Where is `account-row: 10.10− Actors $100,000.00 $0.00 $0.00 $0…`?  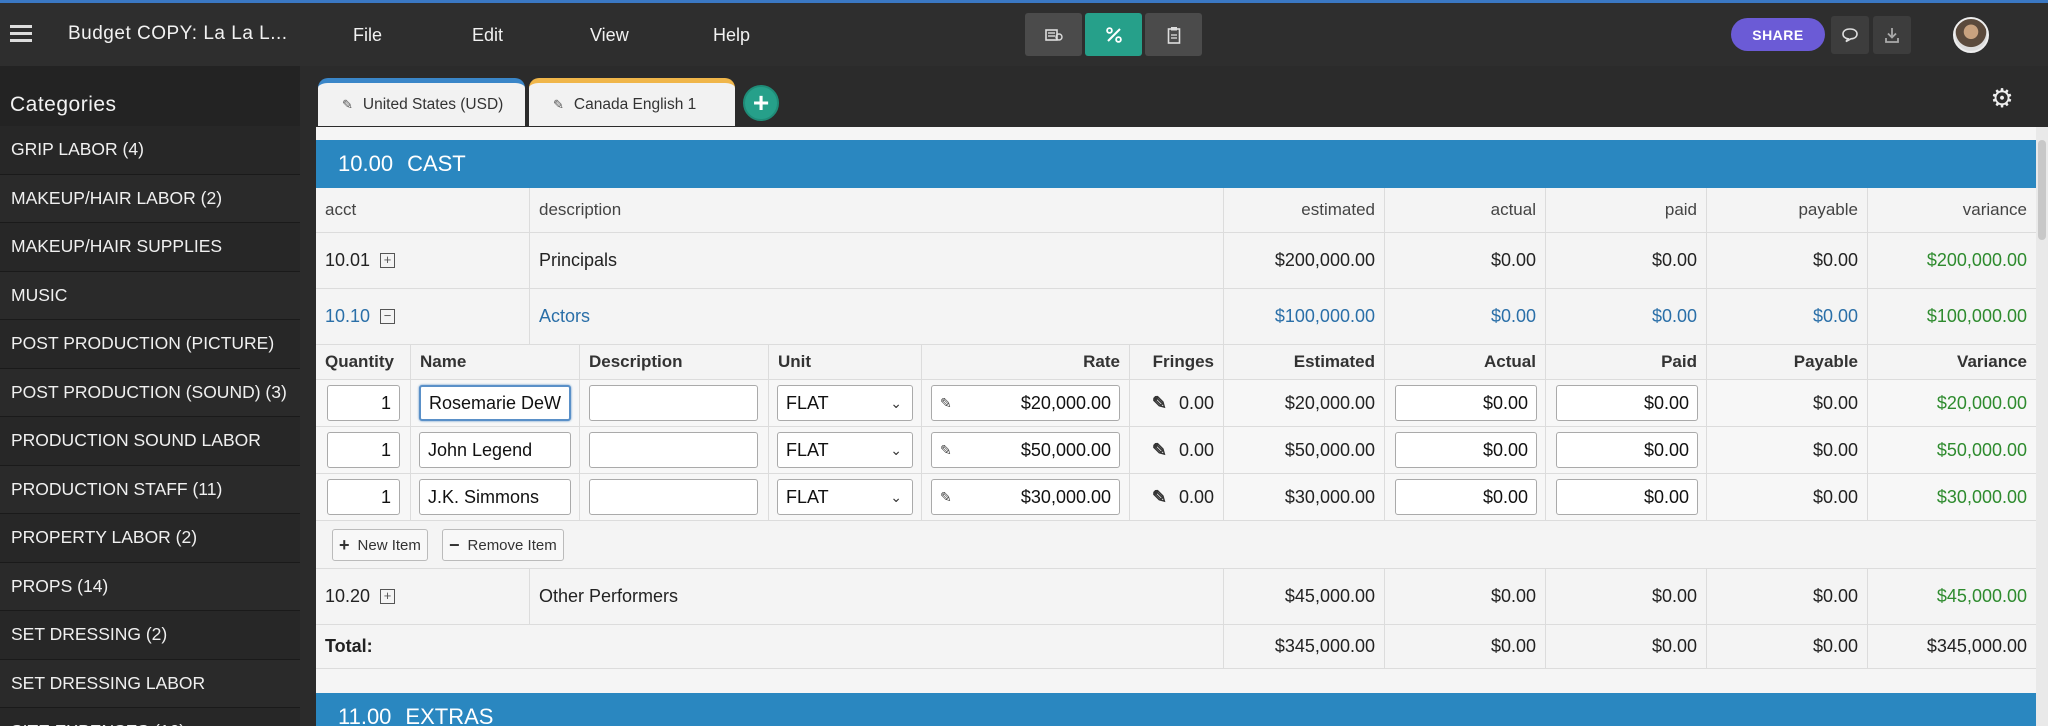 account-row: 10.10− Actors $100,000.00 $0.00 $0.00 $0… is located at coordinates (1176, 317).